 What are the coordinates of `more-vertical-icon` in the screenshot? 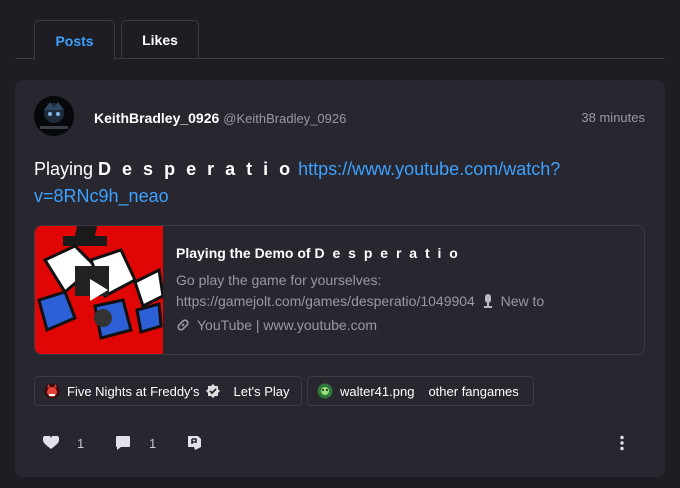 It's located at (622, 443).